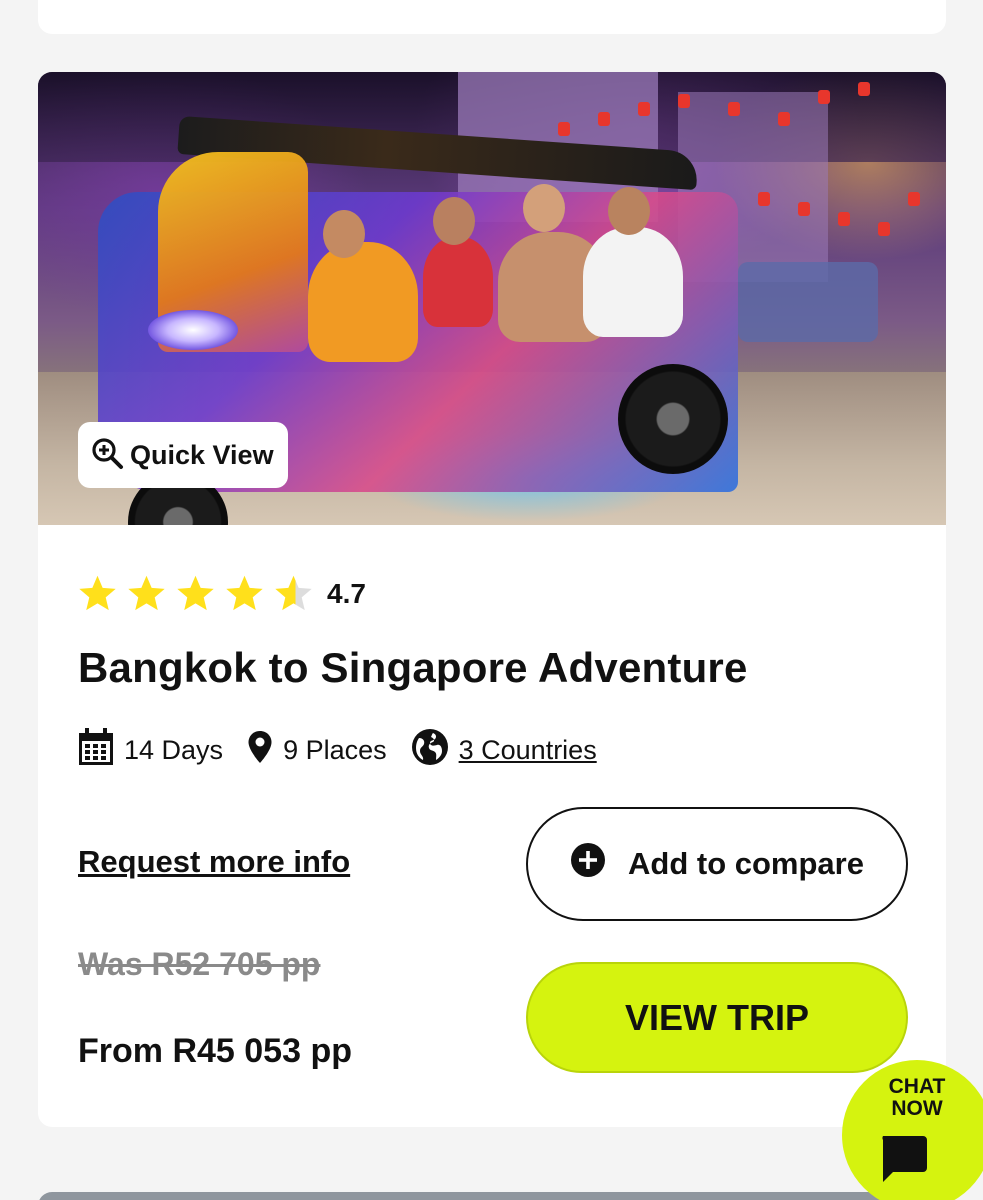 The image size is (983, 1200). I want to click on photo-headlamp, so click(193, 330).